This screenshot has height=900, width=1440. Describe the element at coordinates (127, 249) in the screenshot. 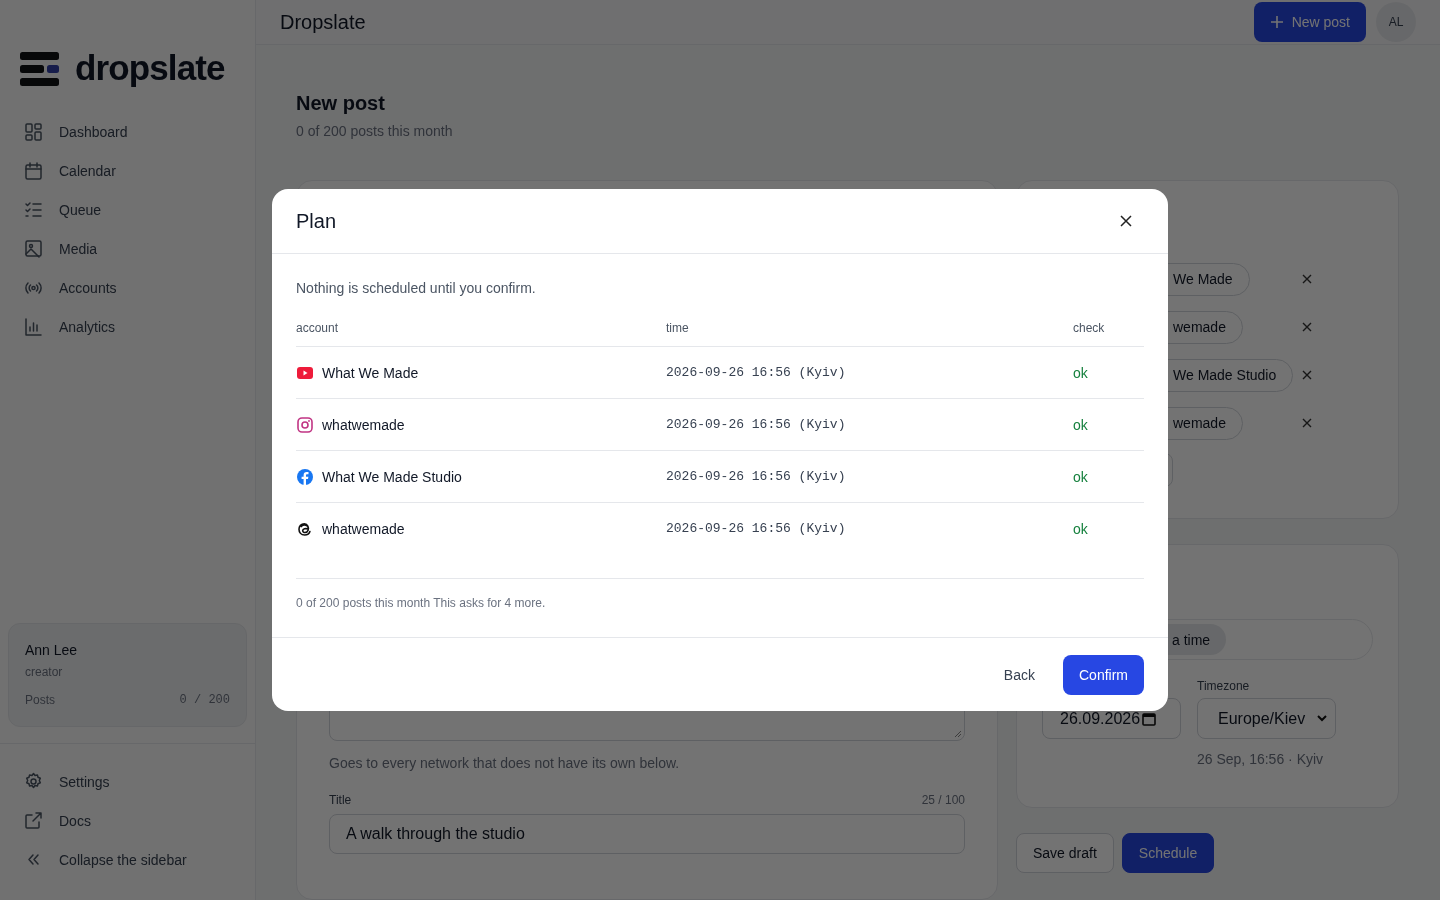

I see `nav-item: Media` at that location.